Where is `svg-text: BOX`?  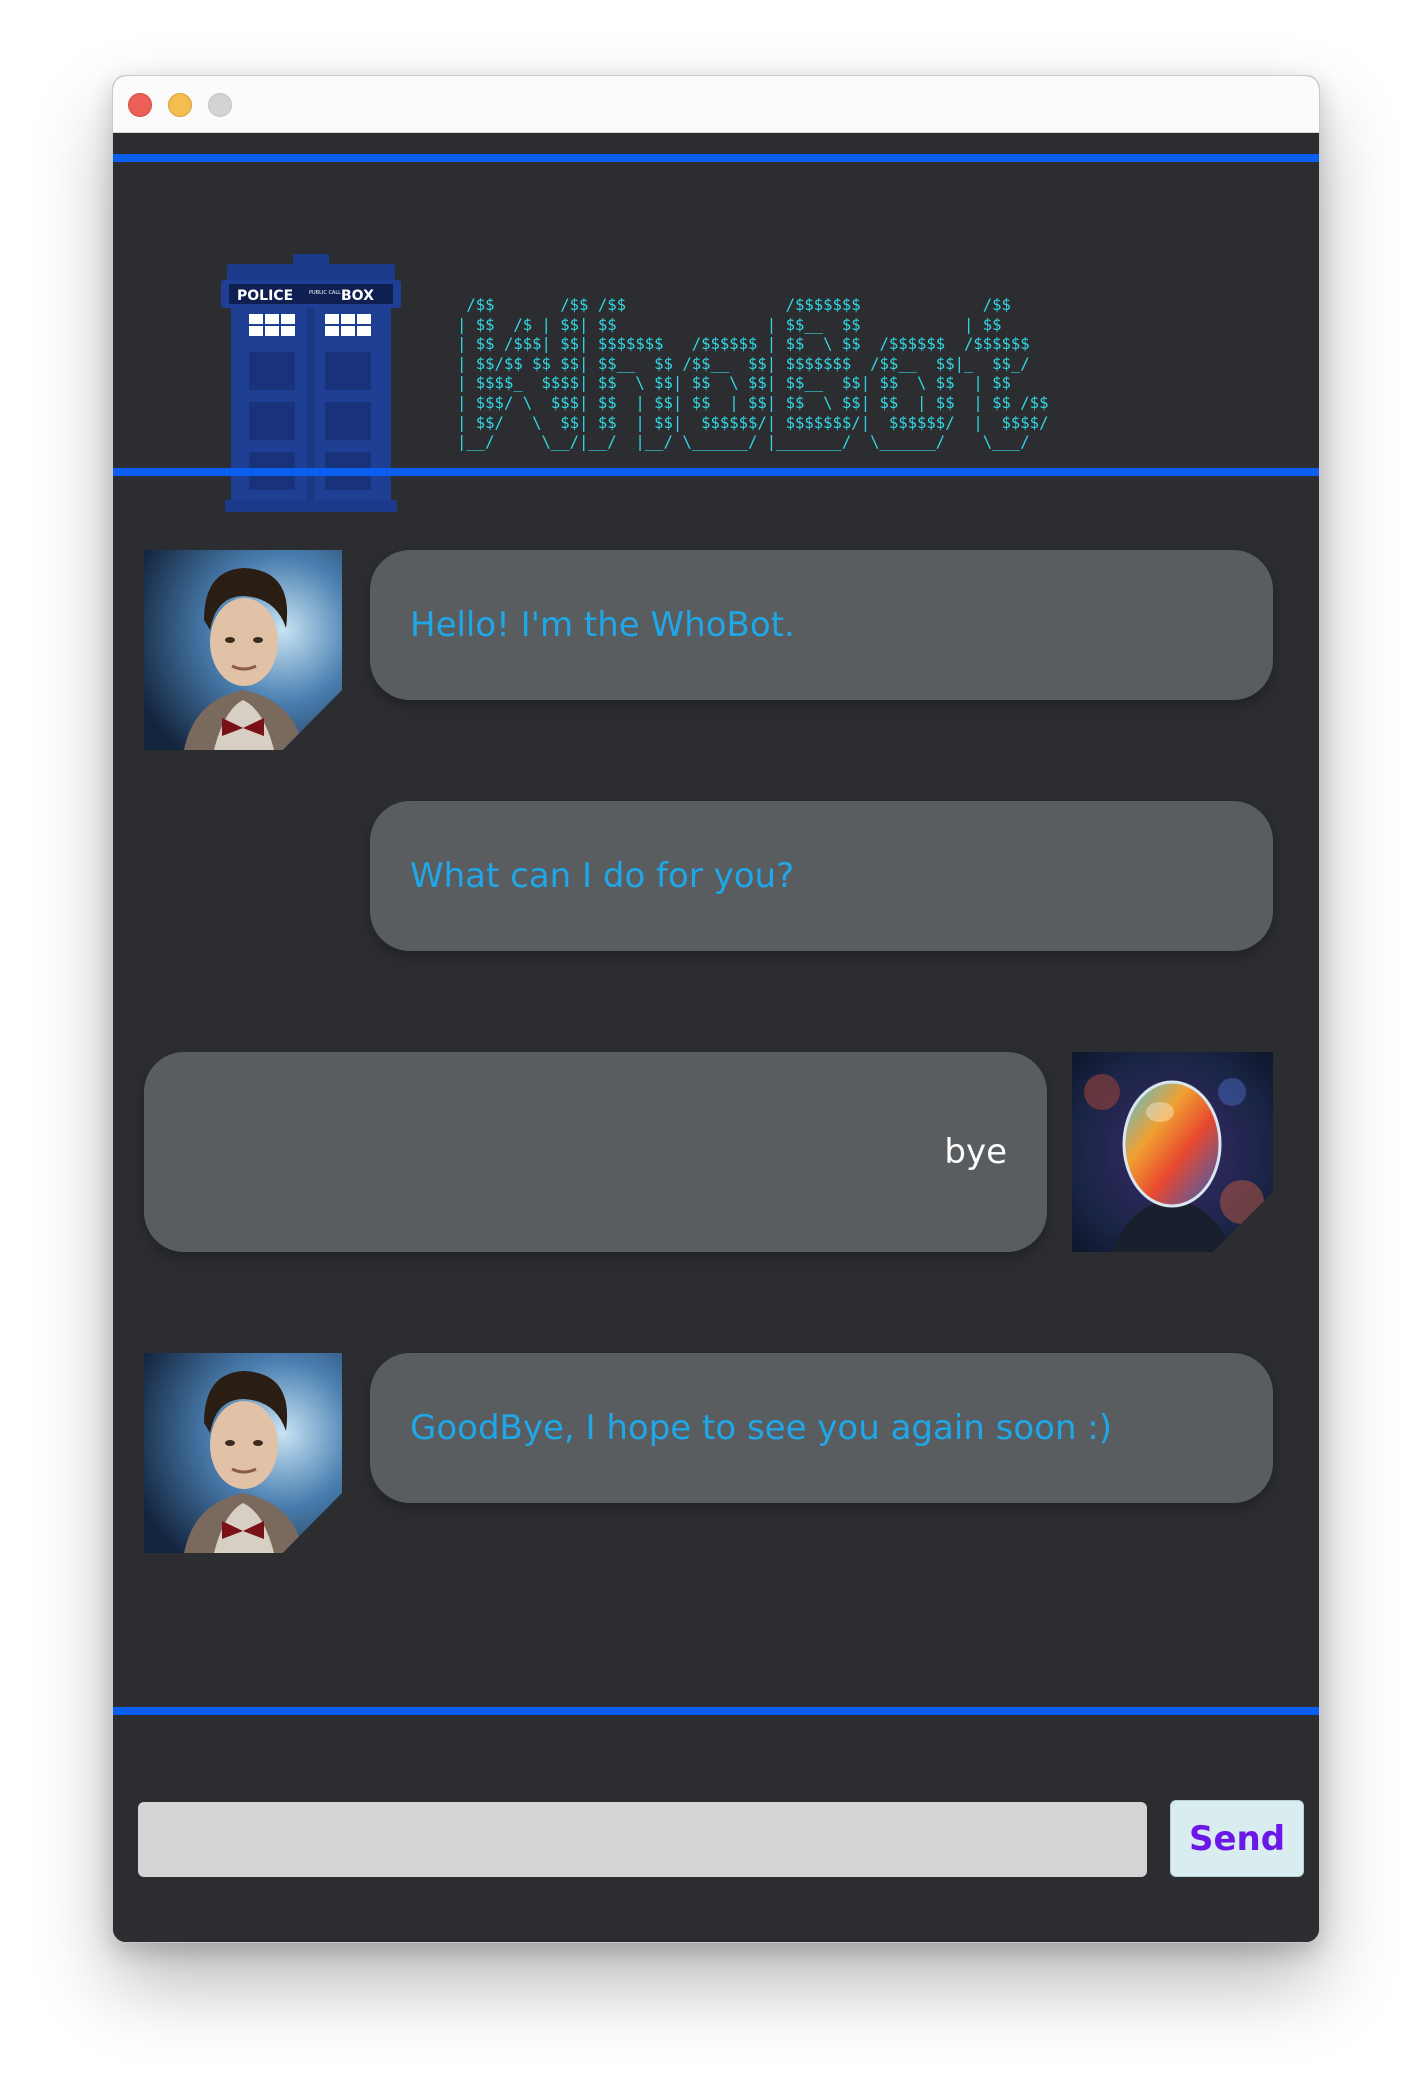 svg-text: BOX is located at coordinates (357, 296).